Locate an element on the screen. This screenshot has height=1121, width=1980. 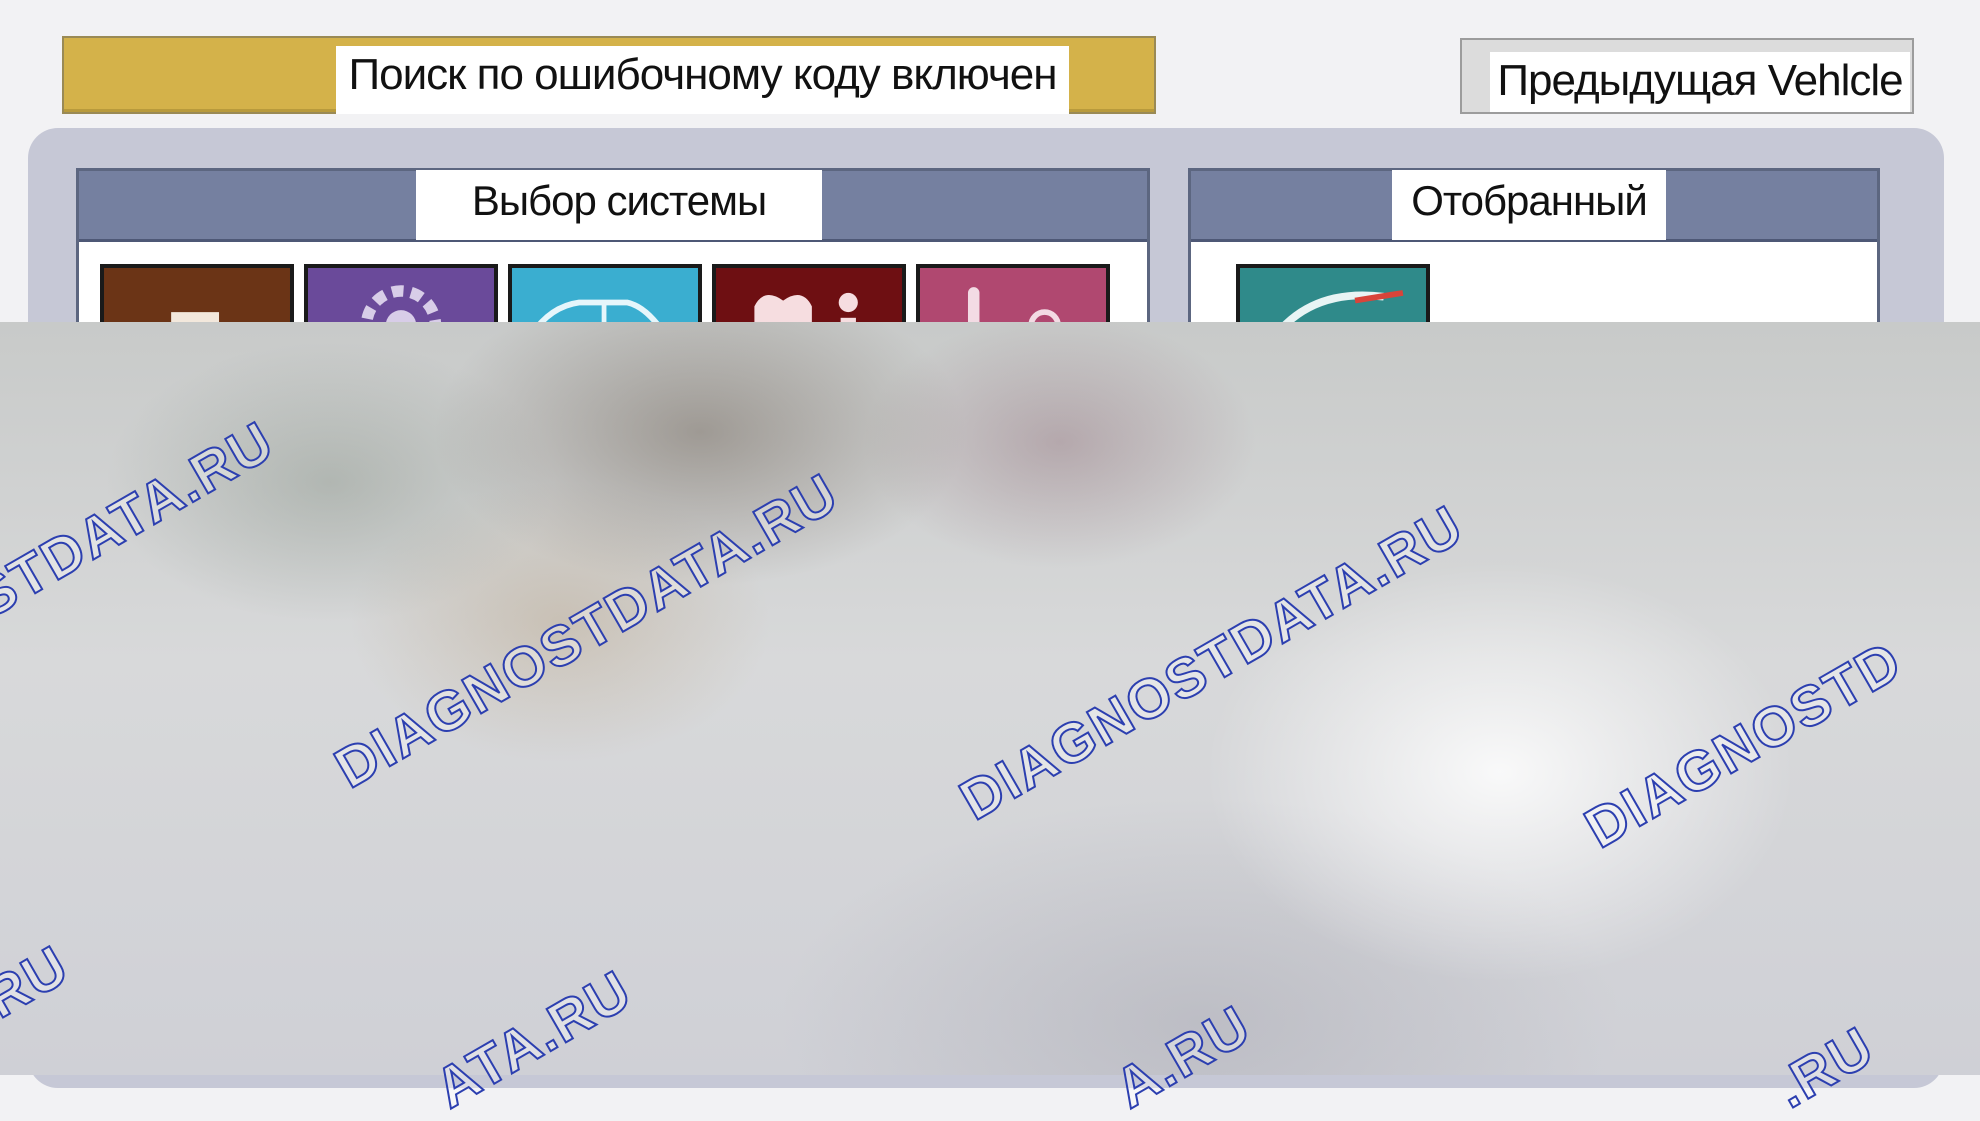
previous-vehicle-label: Предыдущая Vehlcle is located at coordinates (1700, 82).